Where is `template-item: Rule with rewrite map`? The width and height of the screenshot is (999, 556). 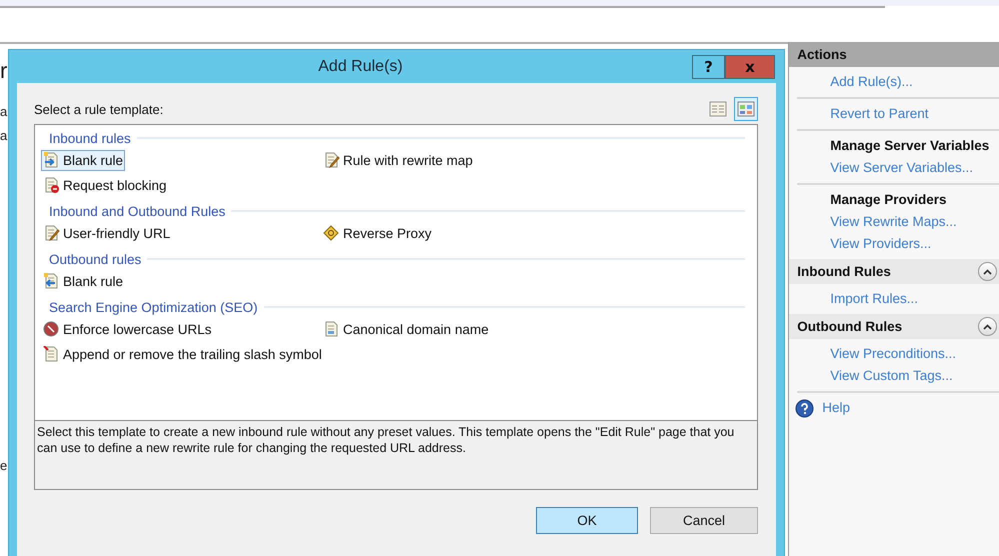 template-item: Rule with rewrite map is located at coordinates (398, 160).